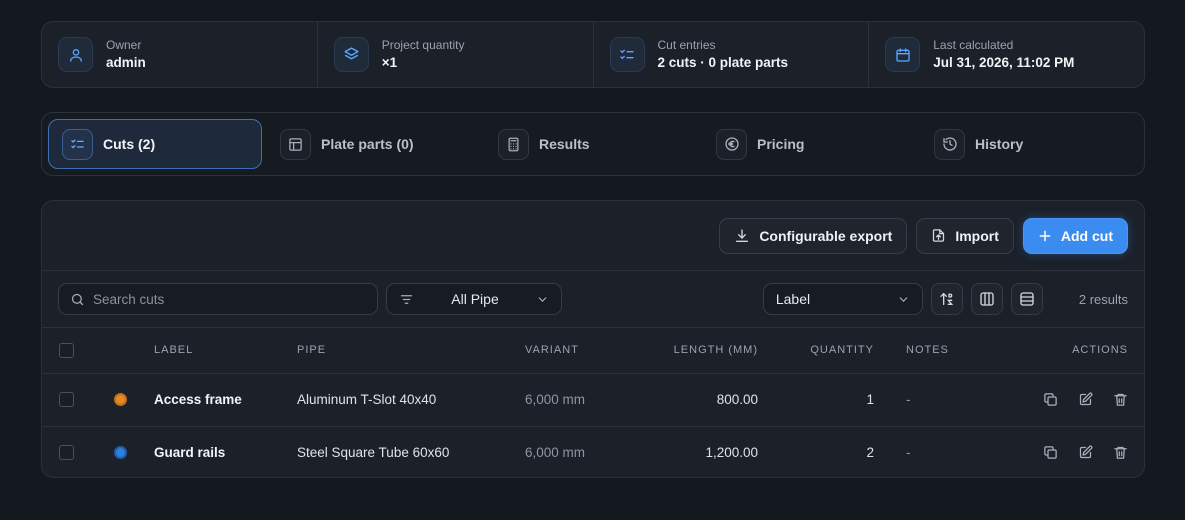  I want to click on search-box, so click(218, 299).